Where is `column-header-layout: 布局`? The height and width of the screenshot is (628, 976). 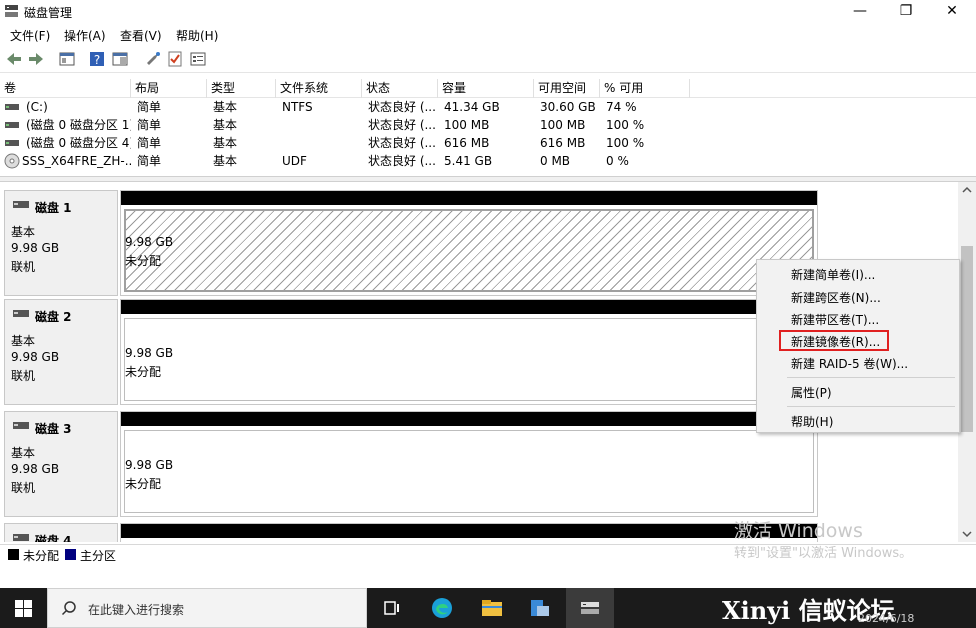 column-header-layout: 布局 is located at coordinates (169, 88).